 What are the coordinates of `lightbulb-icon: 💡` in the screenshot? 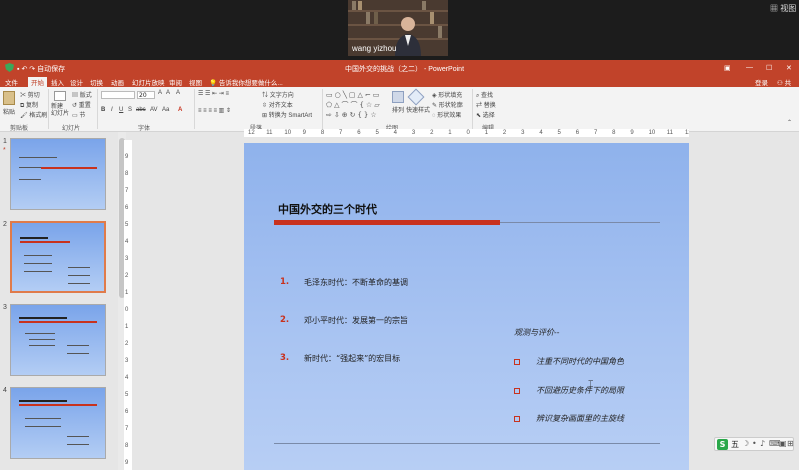 It's located at (213, 83).